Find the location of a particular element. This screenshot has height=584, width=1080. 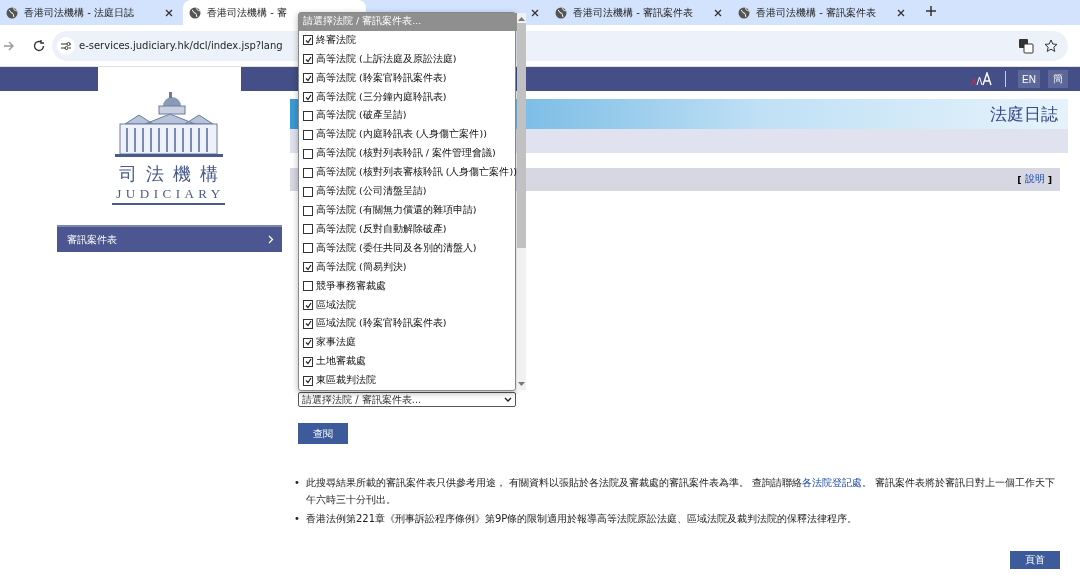

note-text: 香港法例第221章《刑事訴訟程序條例》第9P條的限制適用於報導高等法院原訟法庭、區域法院及裁判法院的保釋法律程序。 is located at coordinates (581, 519).